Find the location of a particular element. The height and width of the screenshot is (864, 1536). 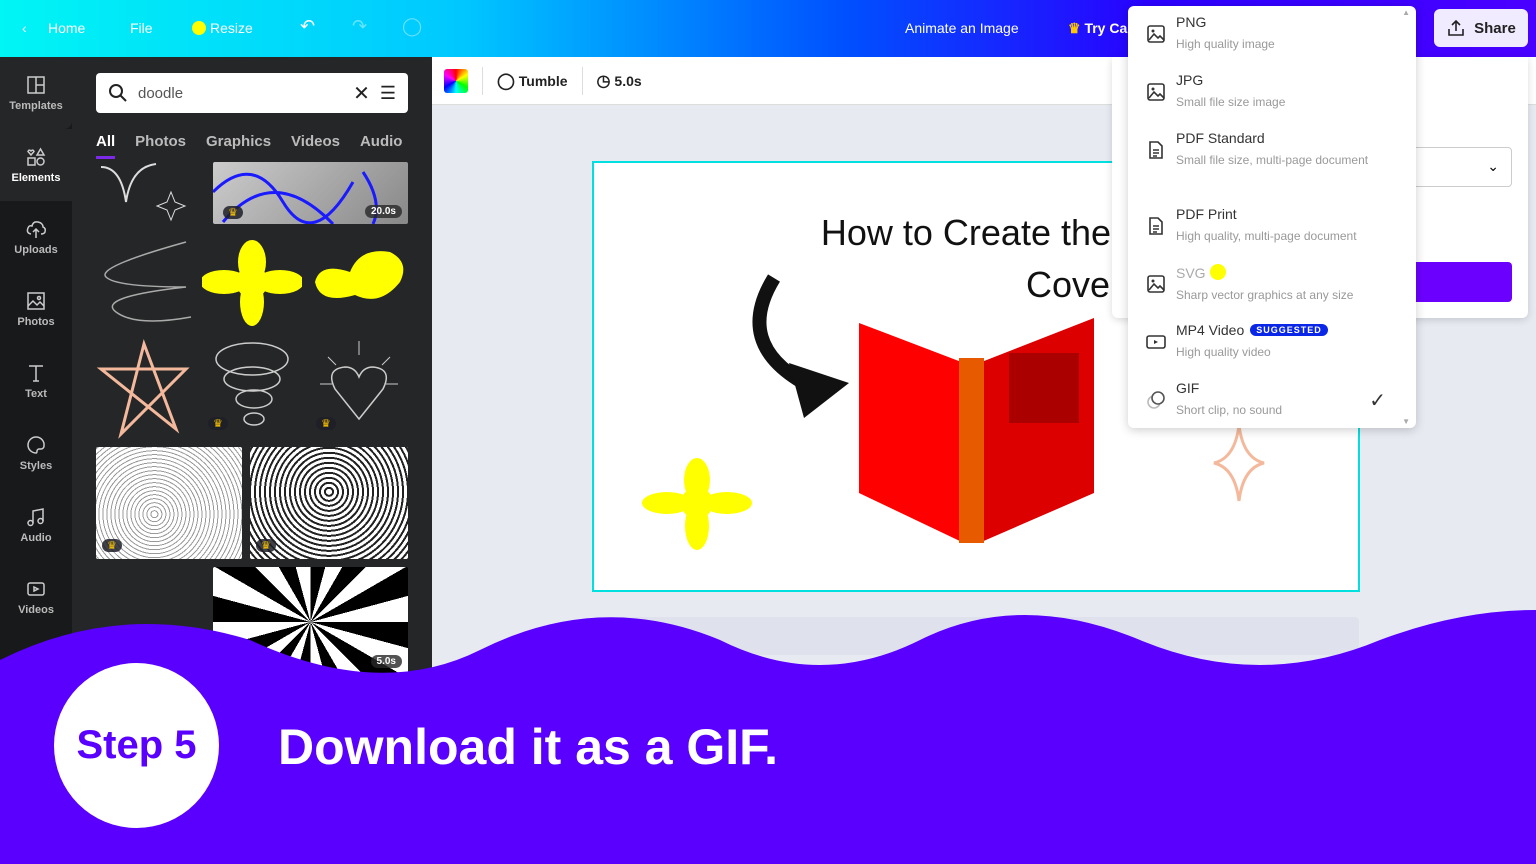

suggested-badge: SUGGESTED is located at coordinates (1289, 330).